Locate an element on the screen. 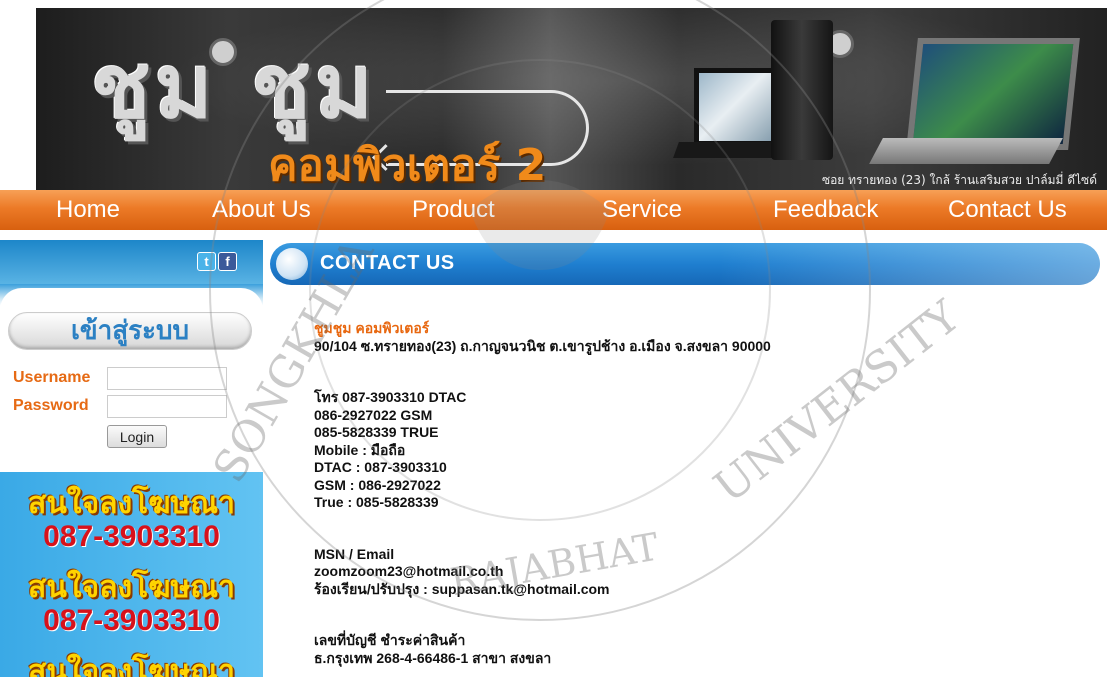 This screenshot has width=1107, height=677. section-title: CONTACT US is located at coordinates (387, 263).